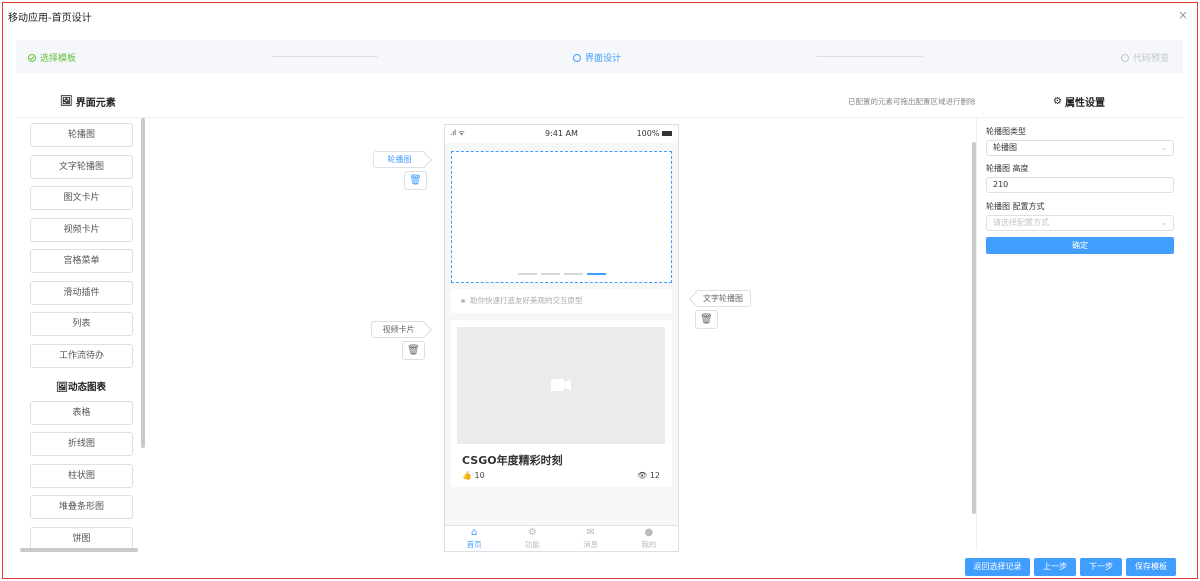 This screenshot has height=581, width=1200. Describe the element at coordinates (1080, 185) in the screenshot. I see `carousel-height-input: 210` at that location.